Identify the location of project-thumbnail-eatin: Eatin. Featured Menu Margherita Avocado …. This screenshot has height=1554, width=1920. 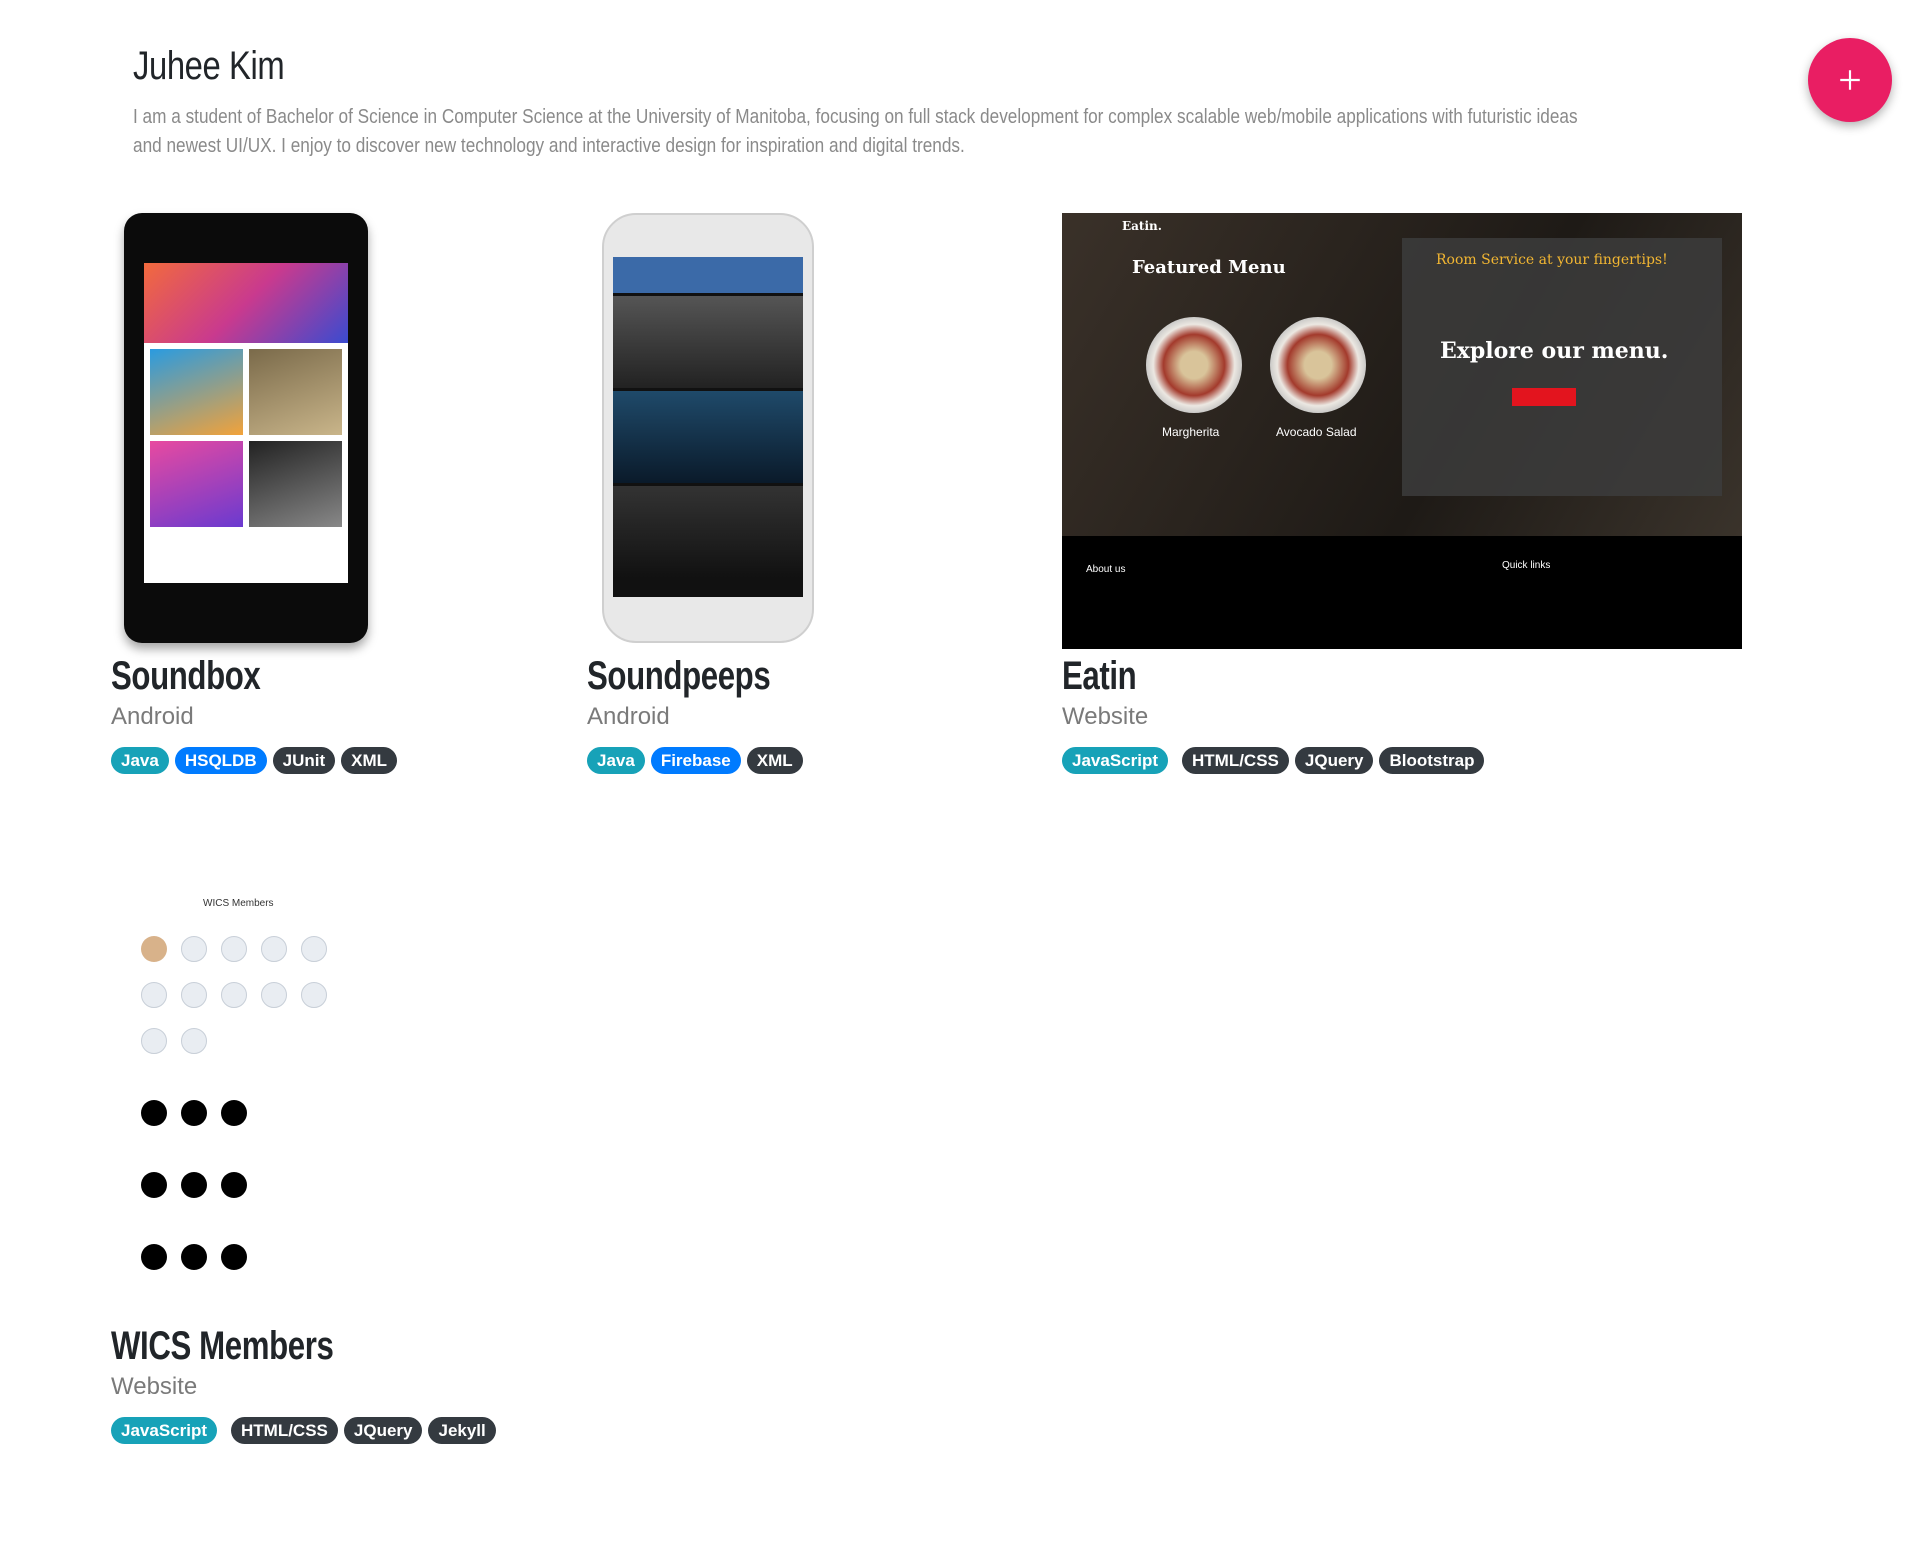
(1402, 431).